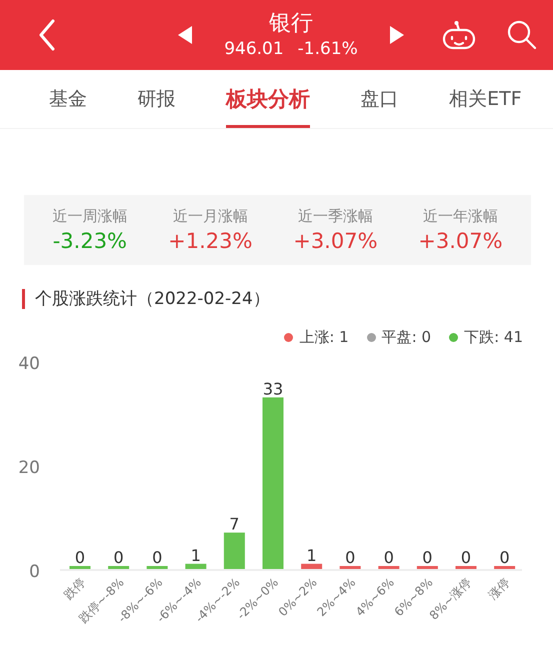 The image size is (553, 668). What do you see at coordinates (291, 24) in the screenshot?
I see `sector-title: 银行` at bounding box center [291, 24].